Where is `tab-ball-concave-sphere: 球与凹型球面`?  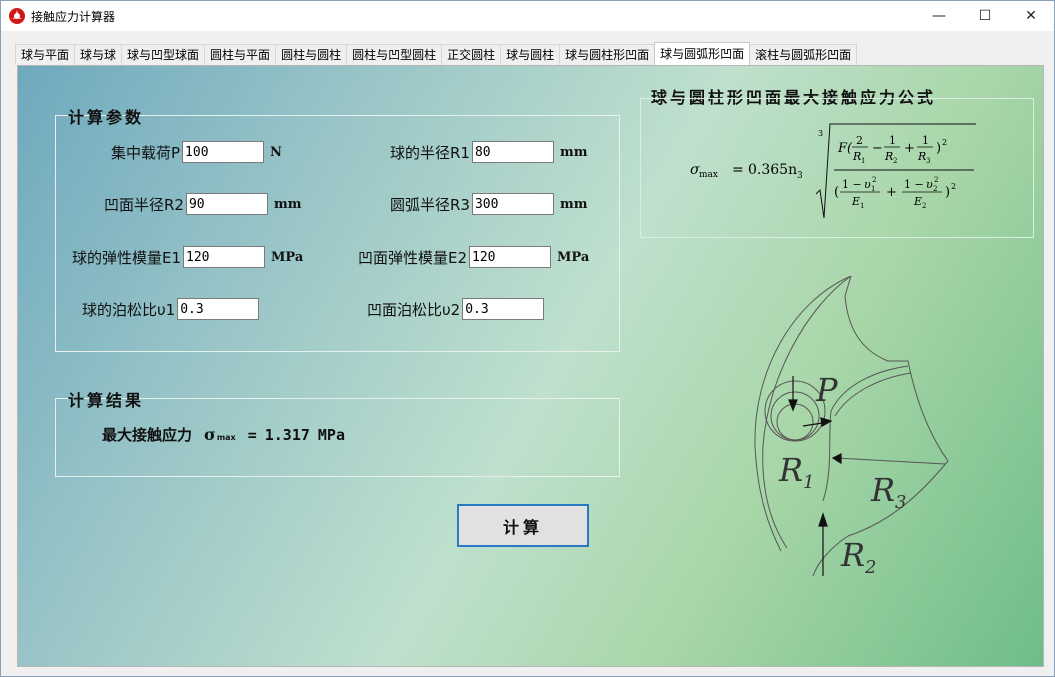 tab-ball-concave-sphere: 球与凹型球面 is located at coordinates (163, 54).